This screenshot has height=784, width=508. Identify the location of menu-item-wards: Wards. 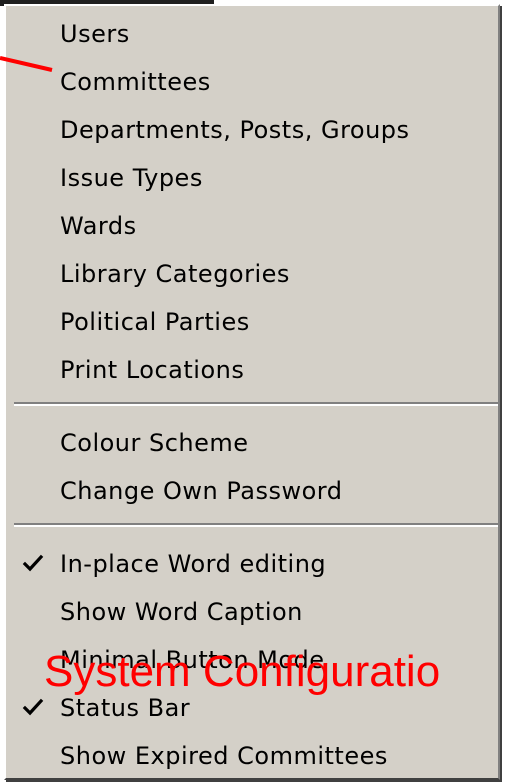
(252, 226).